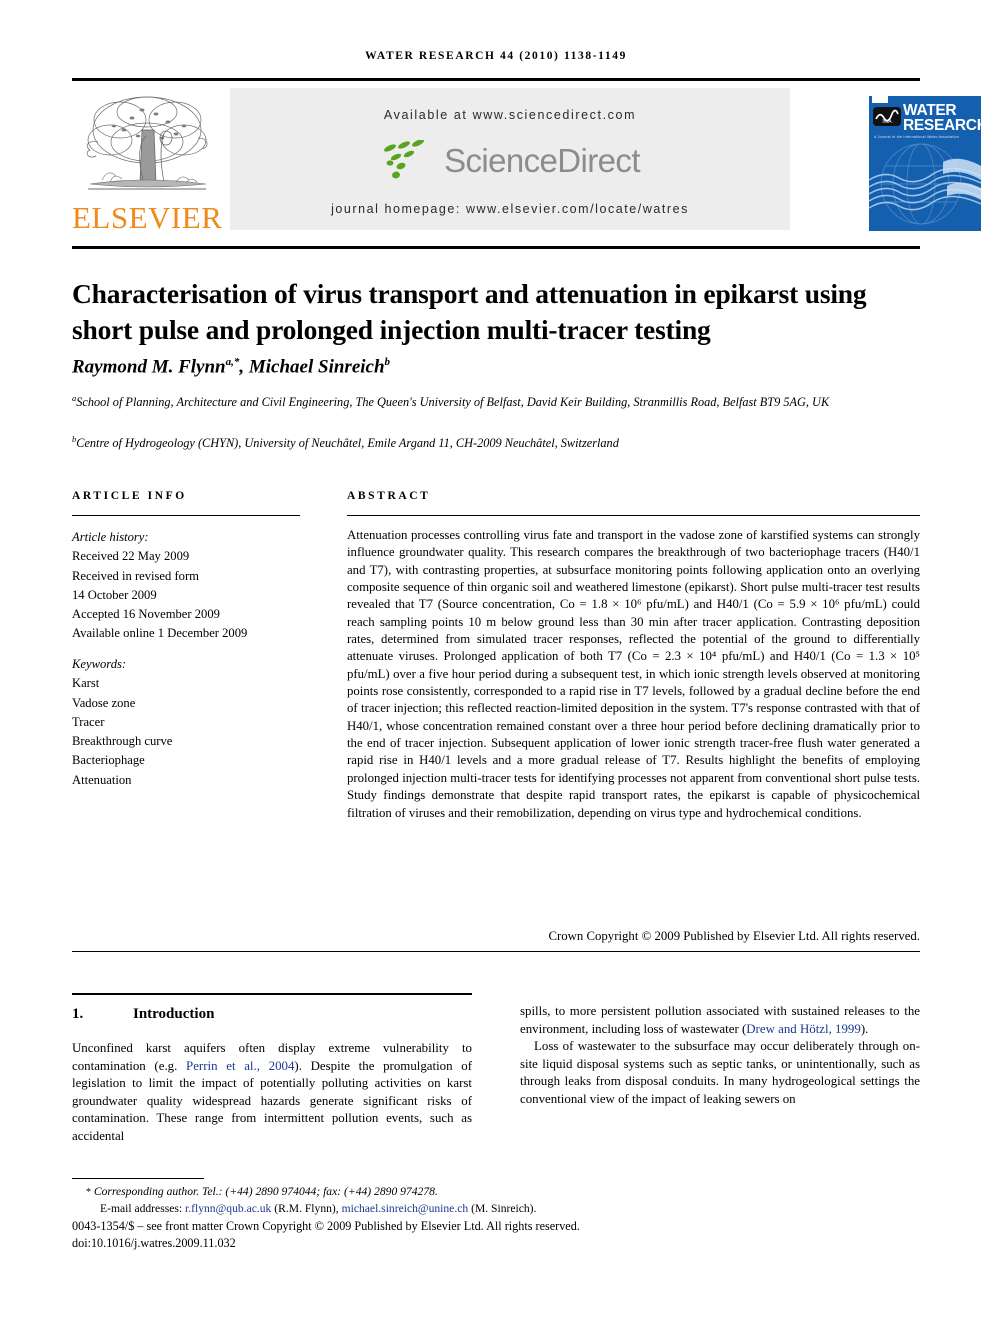 The image size is (992, 1323). Describe the element at coordinates (231, 367) in the screenshot. I see `author-list: Raymond M. Flynna,*, Michael Sinreichb` at that location.